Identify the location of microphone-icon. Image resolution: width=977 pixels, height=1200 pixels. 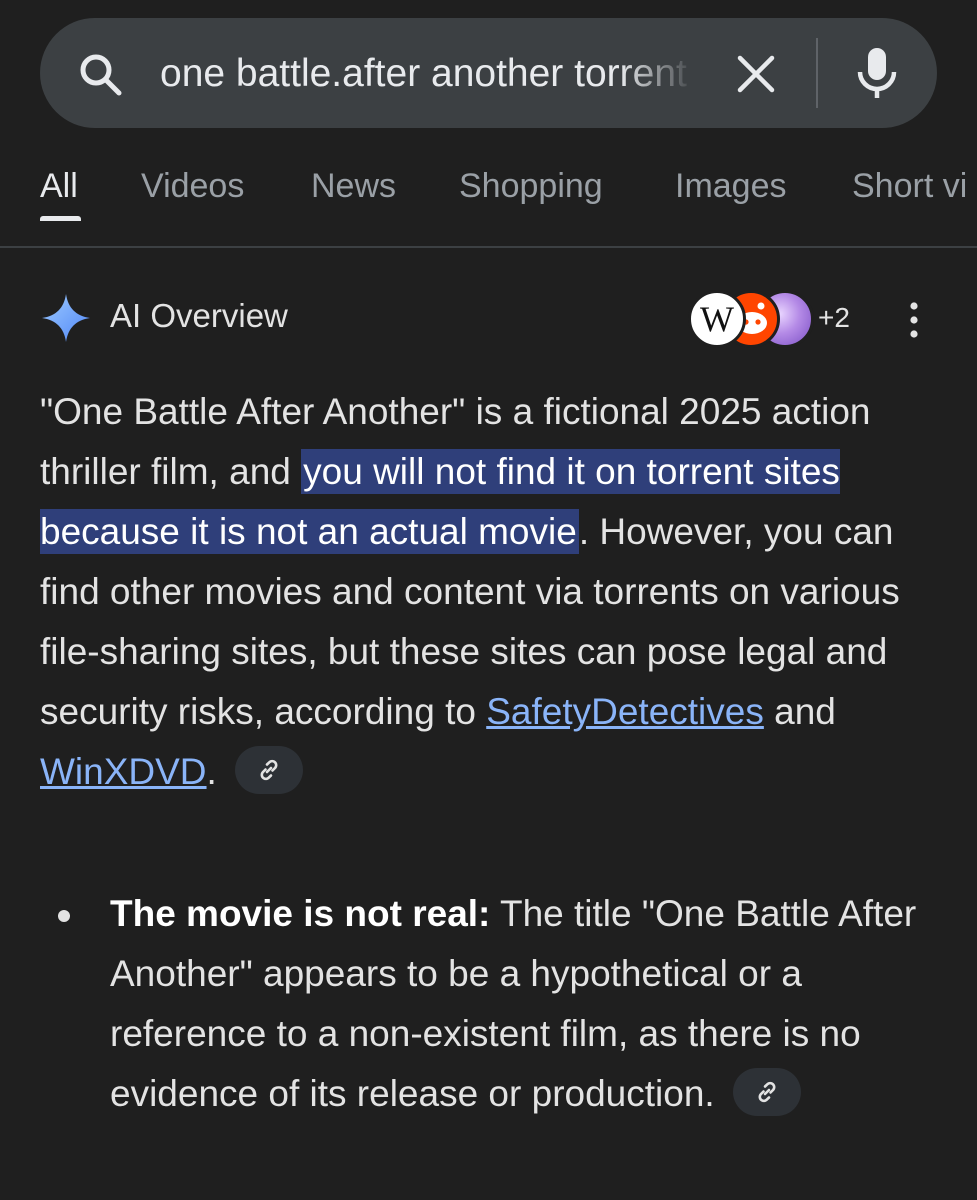
(877, 73).